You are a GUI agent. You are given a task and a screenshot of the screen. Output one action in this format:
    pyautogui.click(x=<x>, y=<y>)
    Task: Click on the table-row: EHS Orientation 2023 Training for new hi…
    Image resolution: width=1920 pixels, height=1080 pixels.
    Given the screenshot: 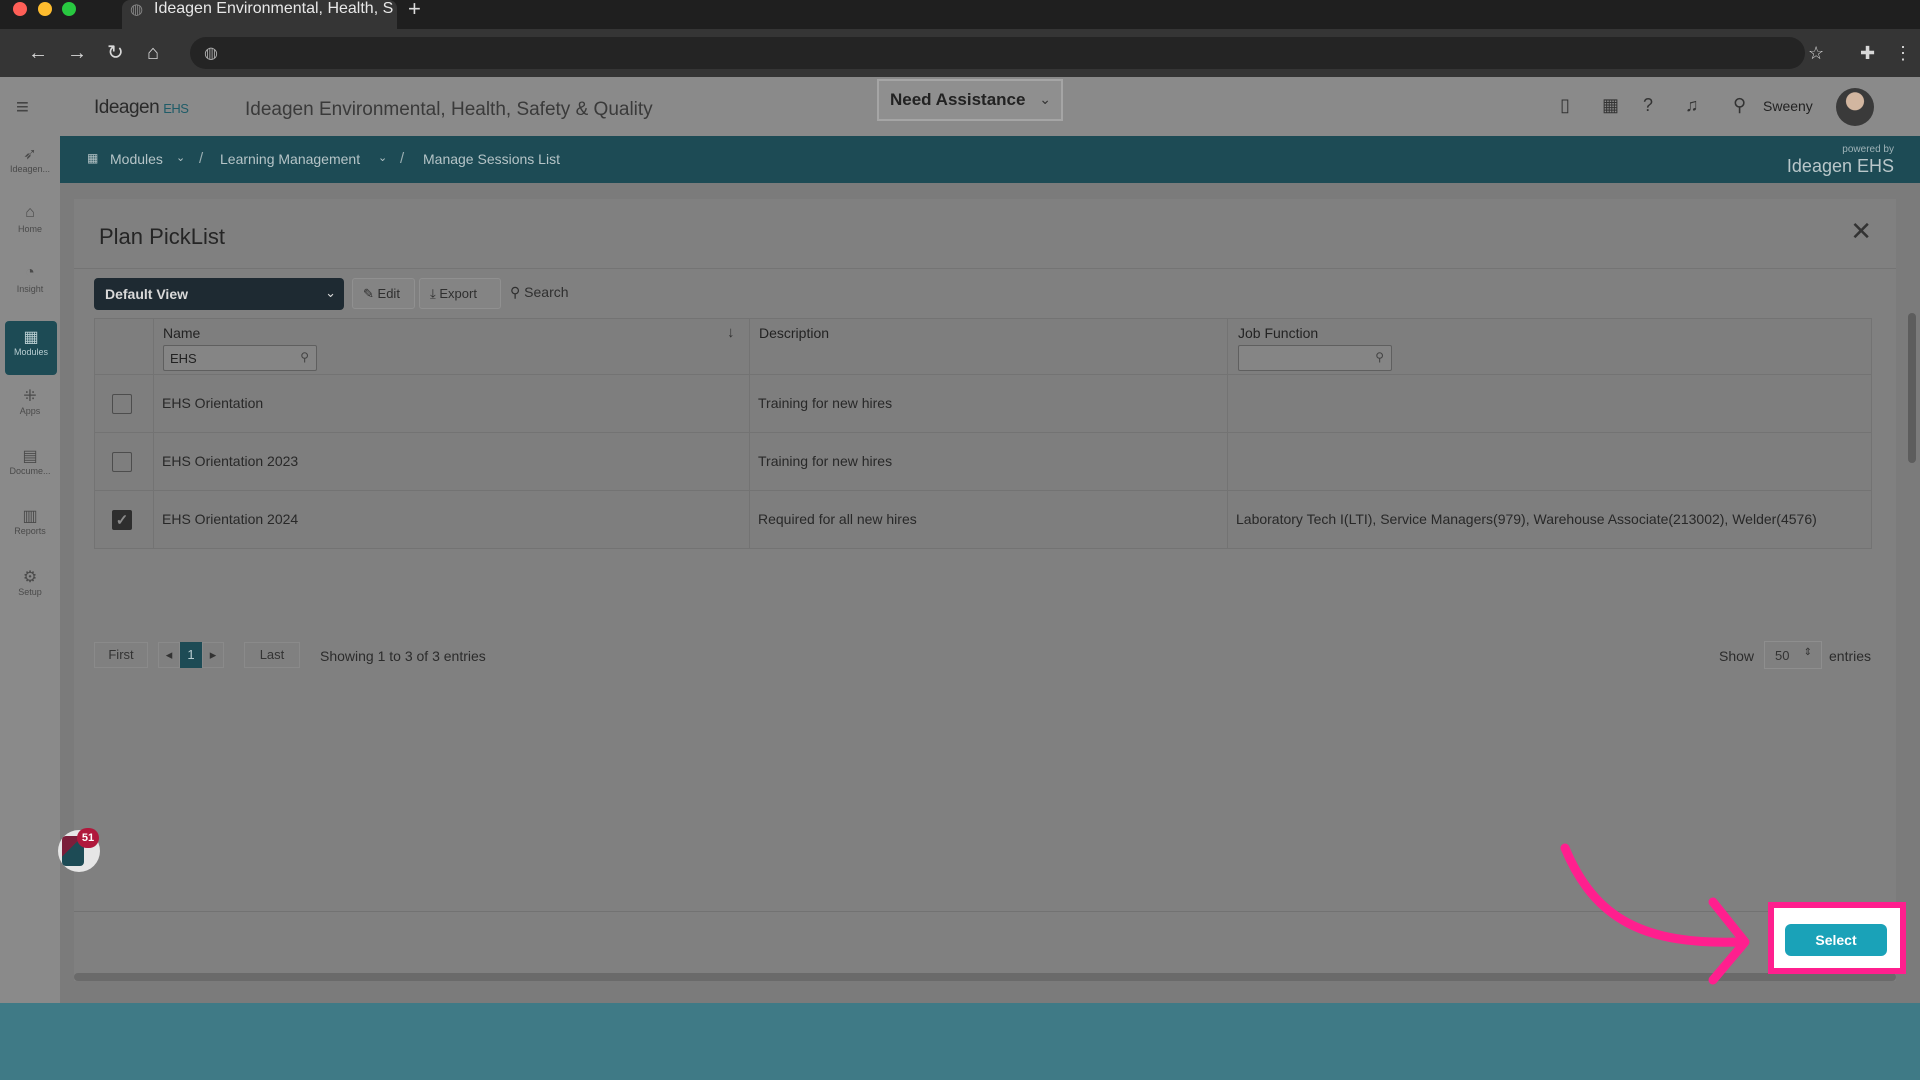 What is the action you would take?
    pyautogui.click(x=983, y=462)
    